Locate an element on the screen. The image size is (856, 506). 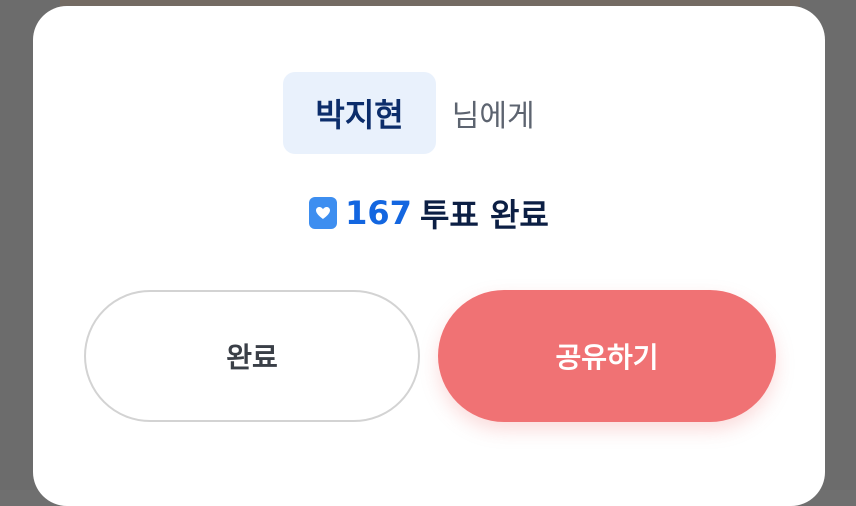
recipient-name: 박지현 is located at coordinates (359, 115).